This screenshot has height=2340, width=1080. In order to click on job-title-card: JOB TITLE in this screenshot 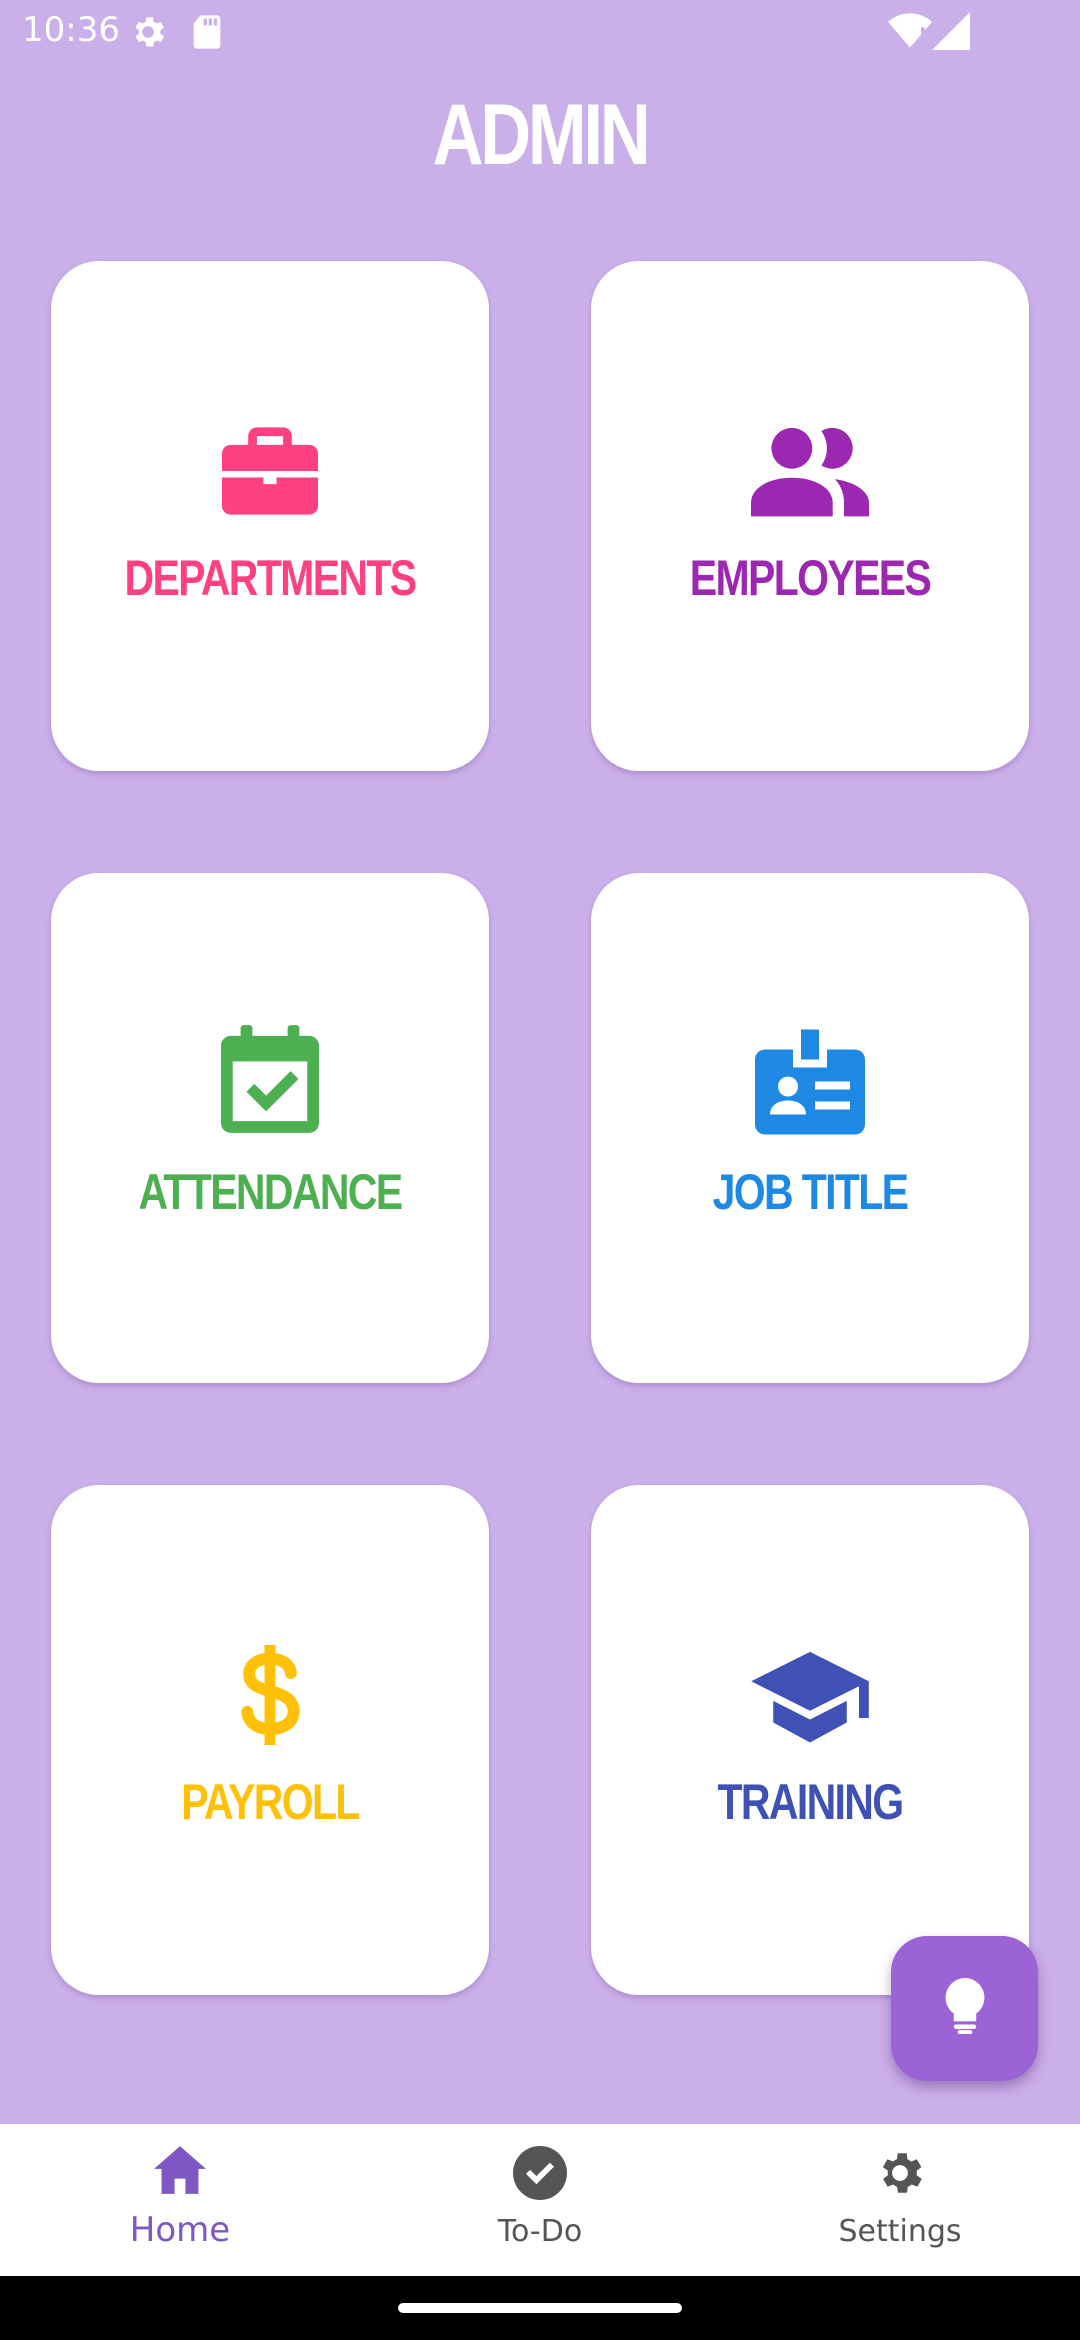, I will do `click(810, 1128)`.